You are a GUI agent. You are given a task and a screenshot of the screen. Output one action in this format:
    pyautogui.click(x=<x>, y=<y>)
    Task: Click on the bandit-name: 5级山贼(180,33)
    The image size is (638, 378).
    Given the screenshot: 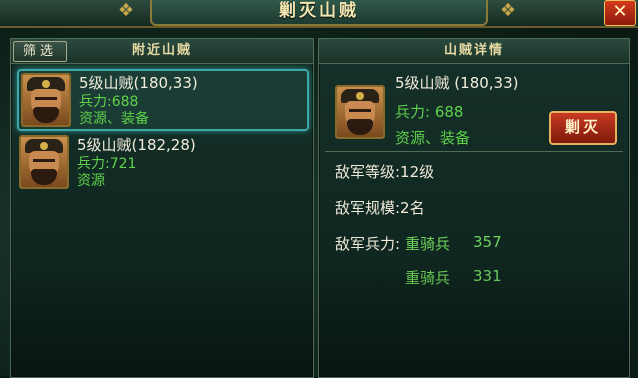 What is the action you would take?
    pyautogui.click(x=138, y=83)
    